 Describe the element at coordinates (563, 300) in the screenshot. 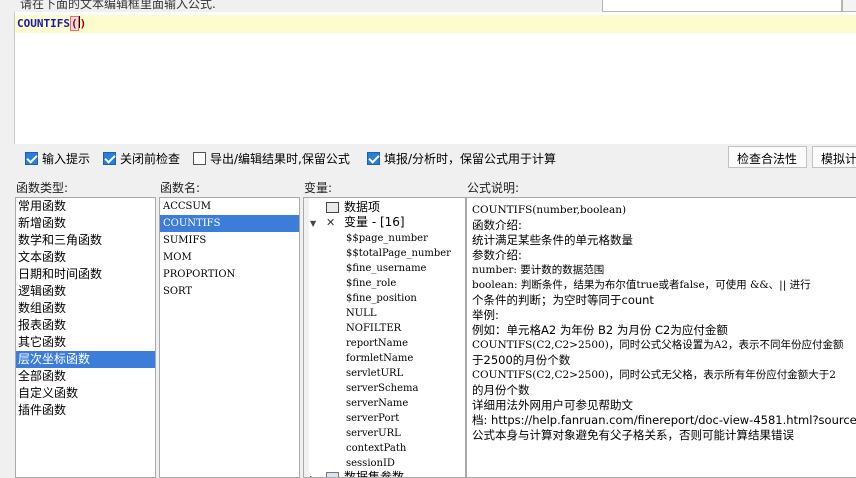

I see `description-line: 个条件的判断；为空时等同于count` at that location.